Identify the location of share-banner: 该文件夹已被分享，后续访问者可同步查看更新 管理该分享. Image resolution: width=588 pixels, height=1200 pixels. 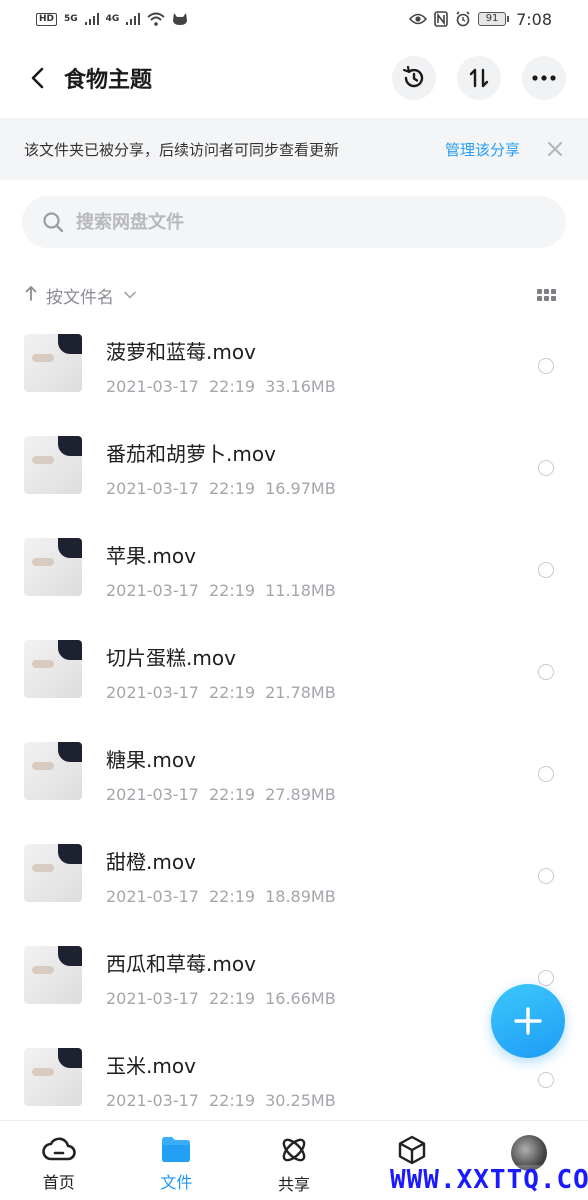
(294, 149).